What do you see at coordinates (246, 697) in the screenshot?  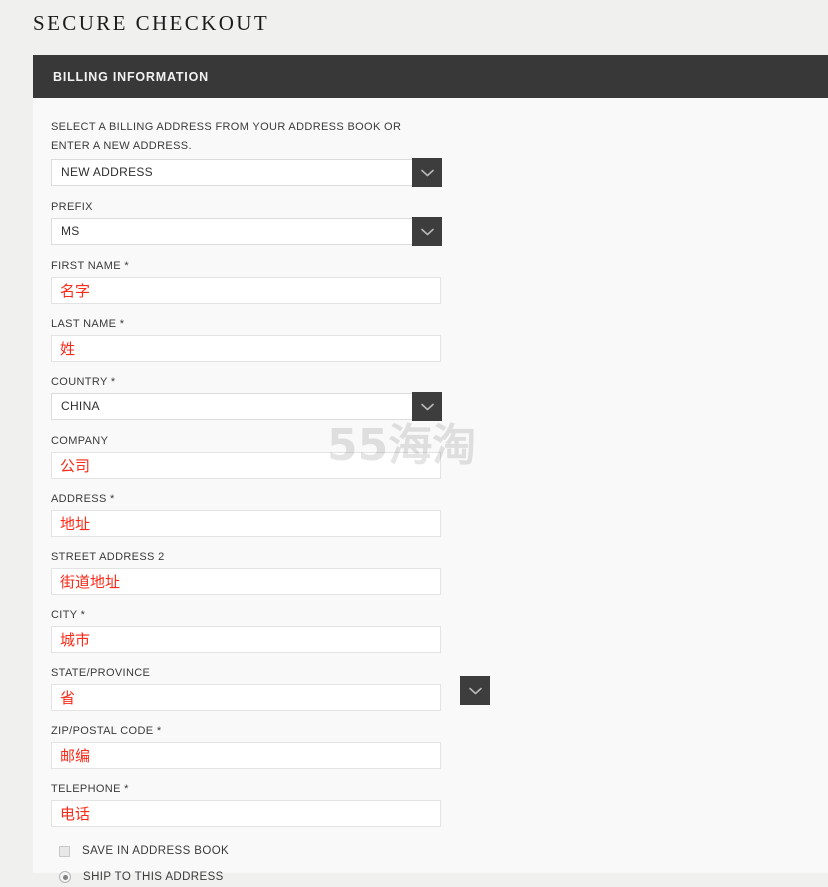 I see `state-province-input` at bounding box center [246, 697].